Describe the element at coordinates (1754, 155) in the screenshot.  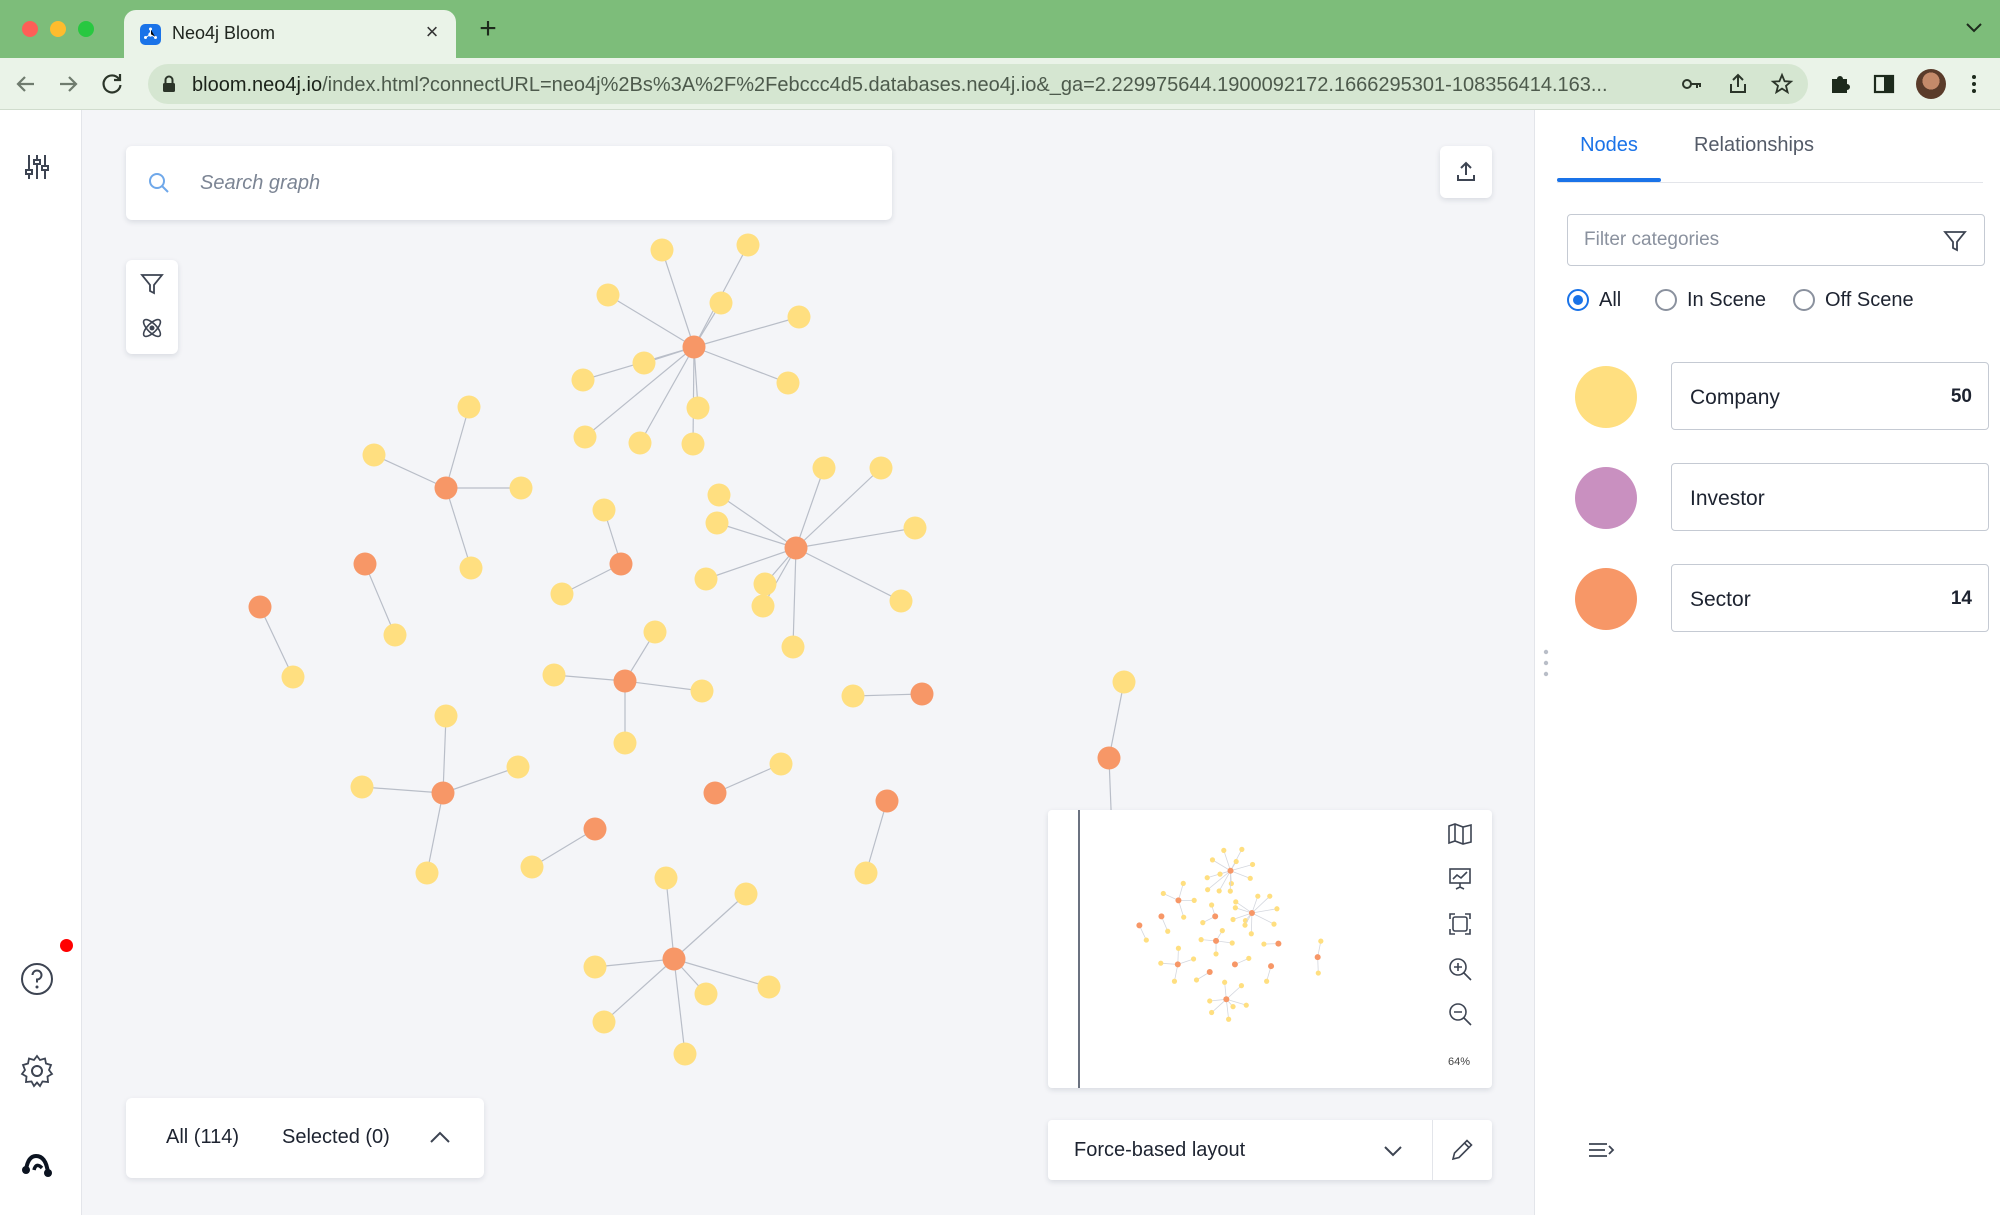
I see `tab-relationships: Relationships` at that location.